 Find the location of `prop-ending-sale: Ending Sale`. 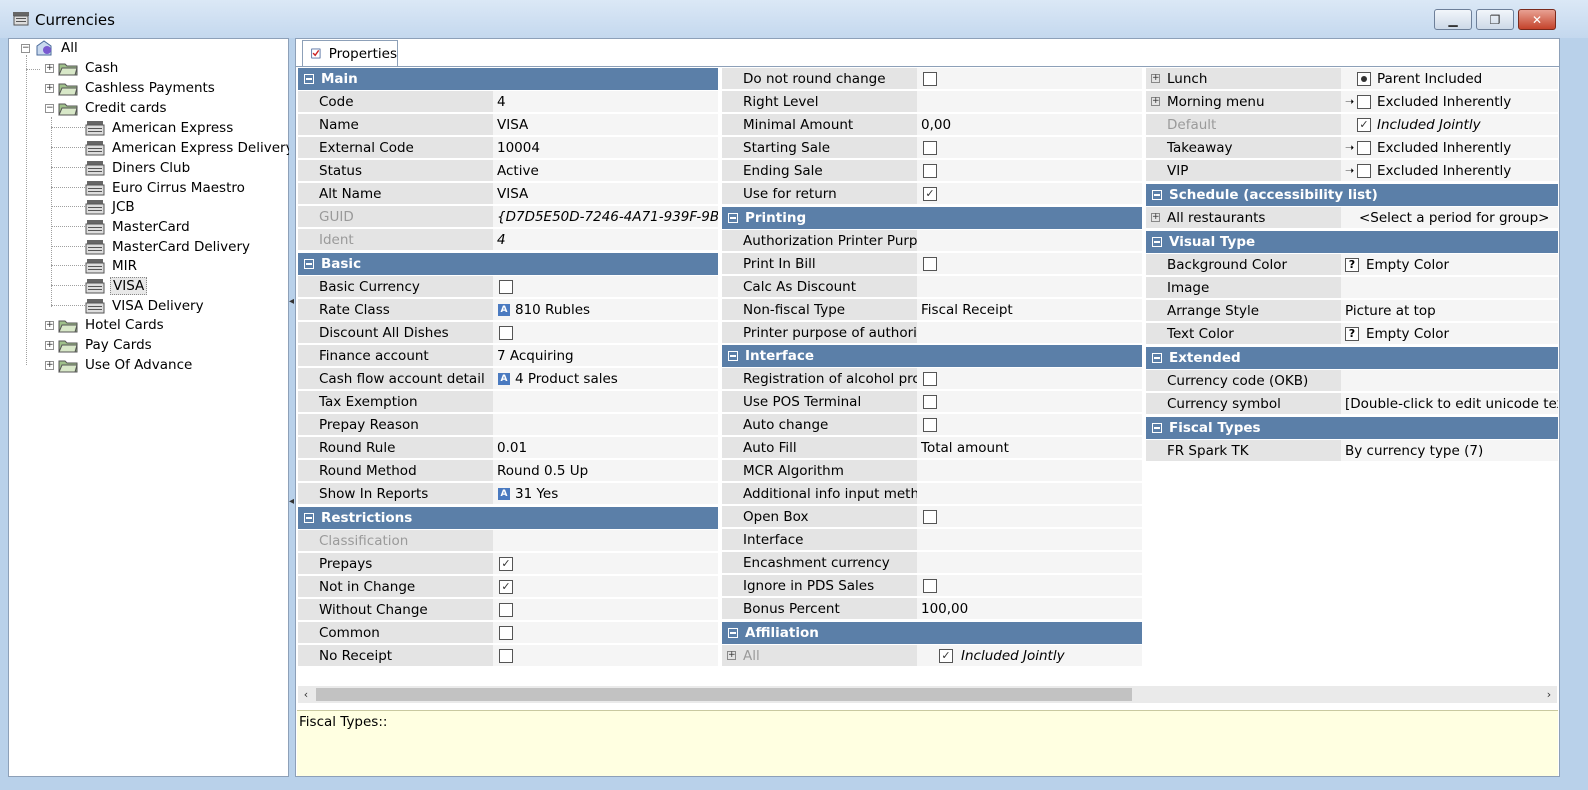

prop-ending-sale: Ending Sale is located at coordinates (932, 171).